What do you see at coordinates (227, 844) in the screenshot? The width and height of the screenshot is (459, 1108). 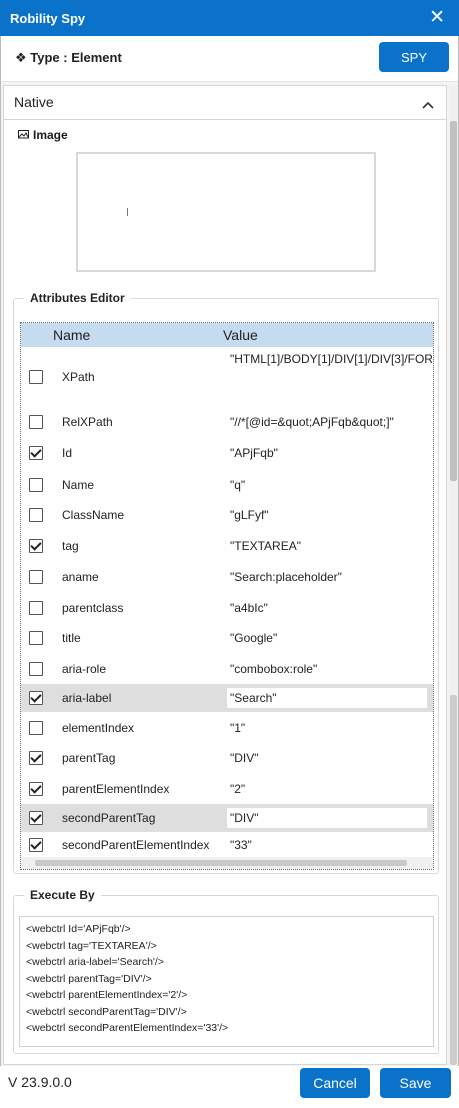 I see `attribute-row: secondParentElementIndex "33"` at bounding box center [227, 844].